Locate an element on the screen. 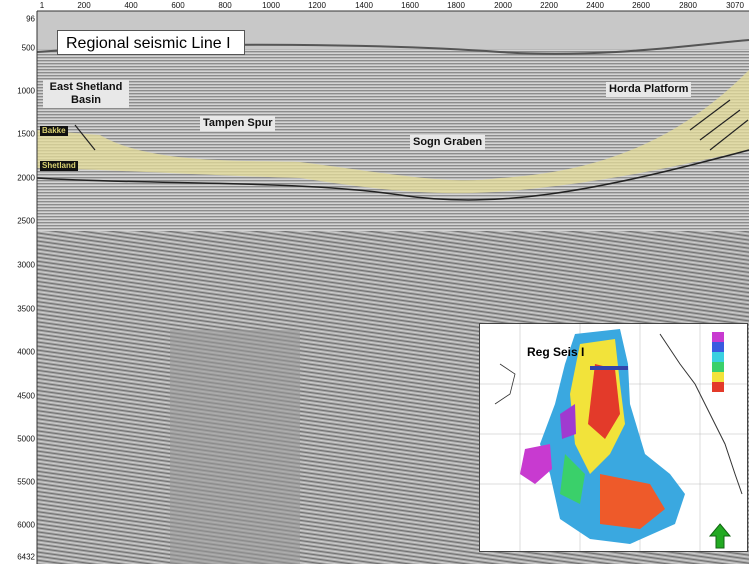 Image resolution: width=751 pixels, height=565 pixels. left-tick-label: 1500 is located at coordinates (26, 134).